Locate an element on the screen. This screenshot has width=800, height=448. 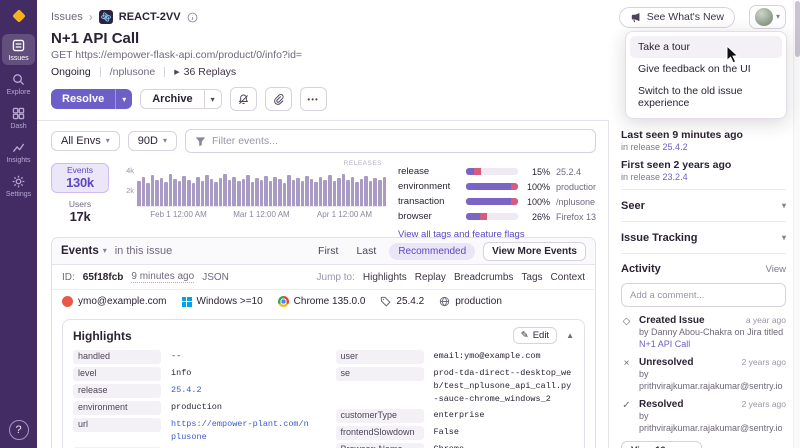
releases-toggle: RELEASES is located at coordinates (363, 163).